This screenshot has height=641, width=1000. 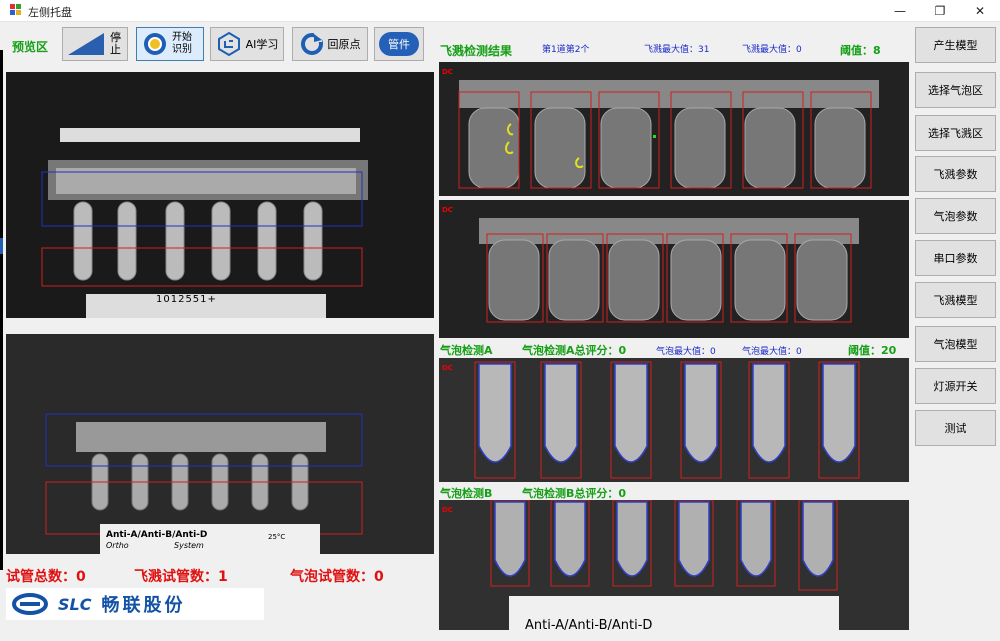 I want to click on bubble-b-title: 气泡检测B, so click(x=466, y=493).